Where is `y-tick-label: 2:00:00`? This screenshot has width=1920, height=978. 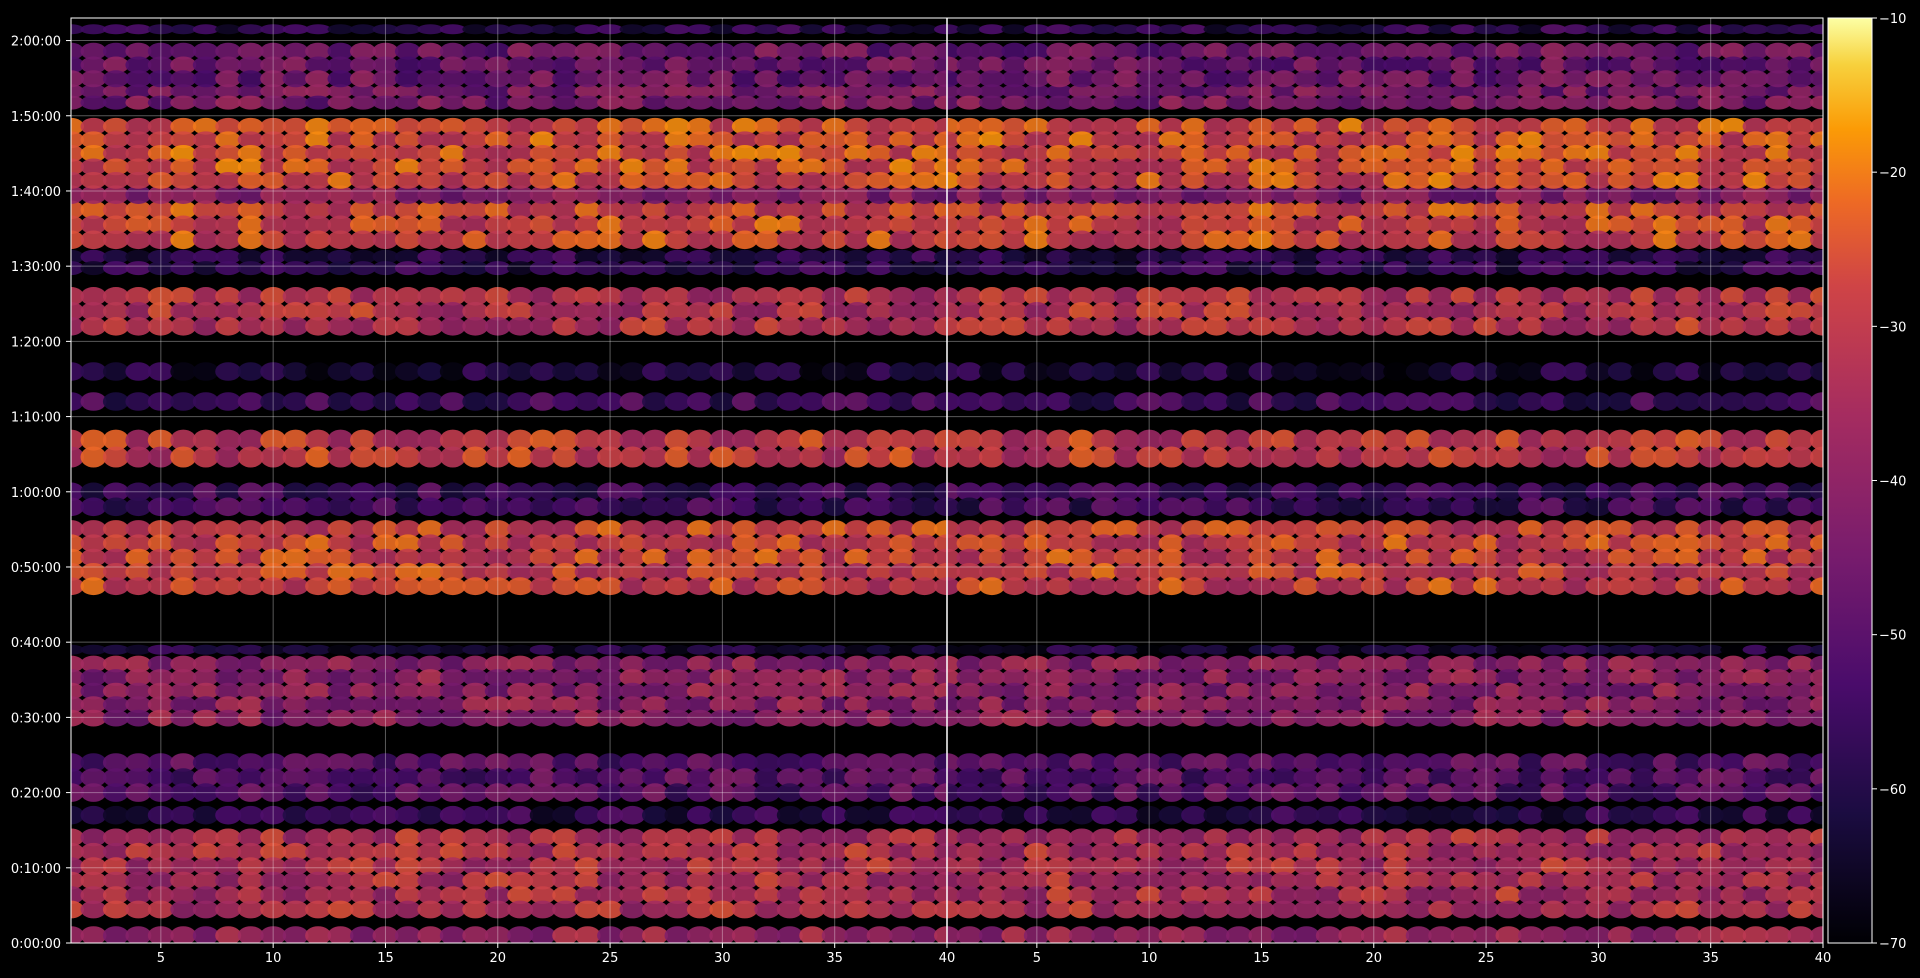
y-tick-label: 2:00:00 is located at coordinates (36, 42).